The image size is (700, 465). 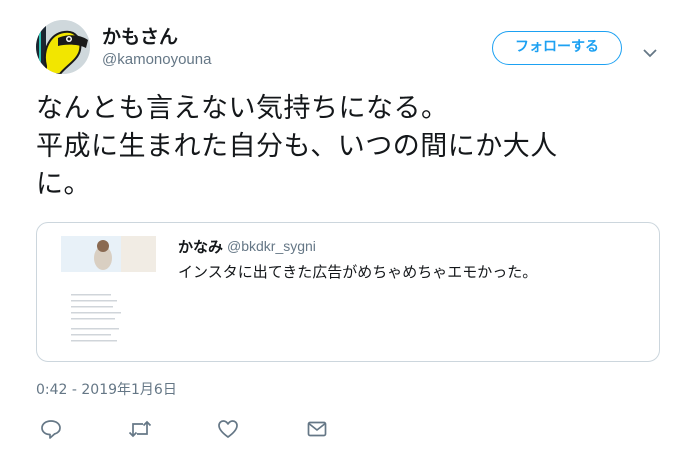 What do you see at coordinates (156, 59) in the screenshot?
I see `author-handle: @kamonoyouna` at bounding box center [156, 59].